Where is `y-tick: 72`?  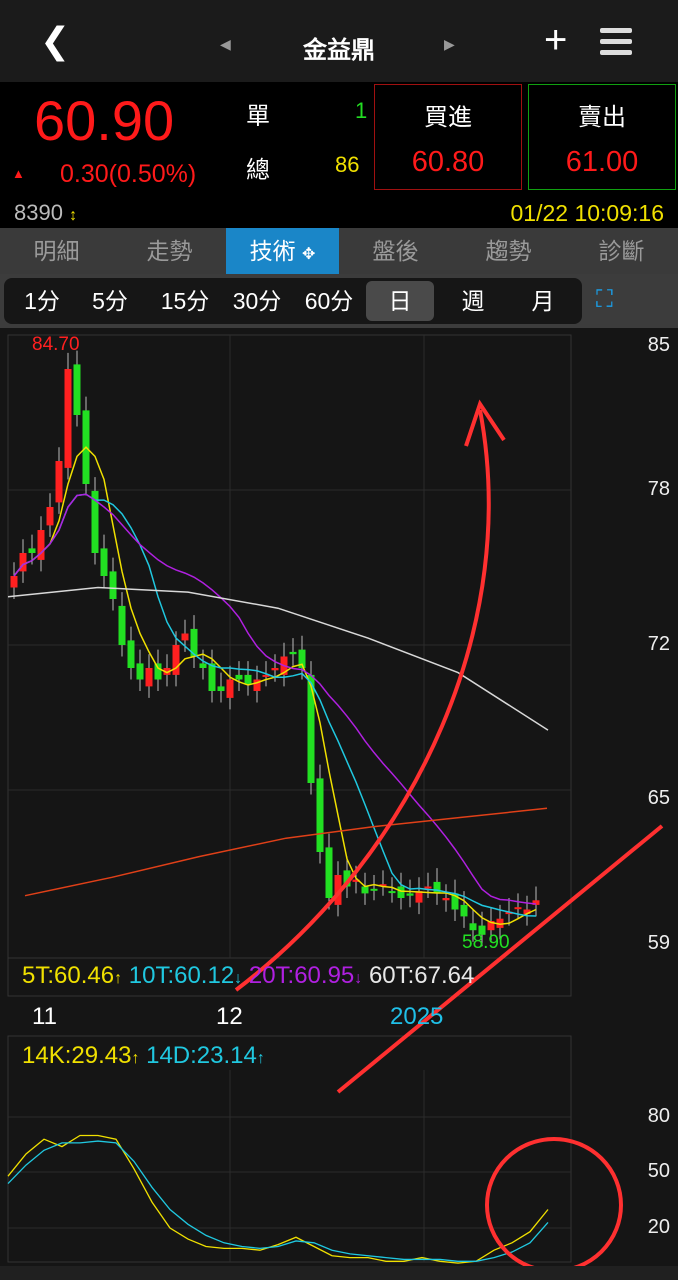
y-tick: 72 is located at coordinates (658, 644).